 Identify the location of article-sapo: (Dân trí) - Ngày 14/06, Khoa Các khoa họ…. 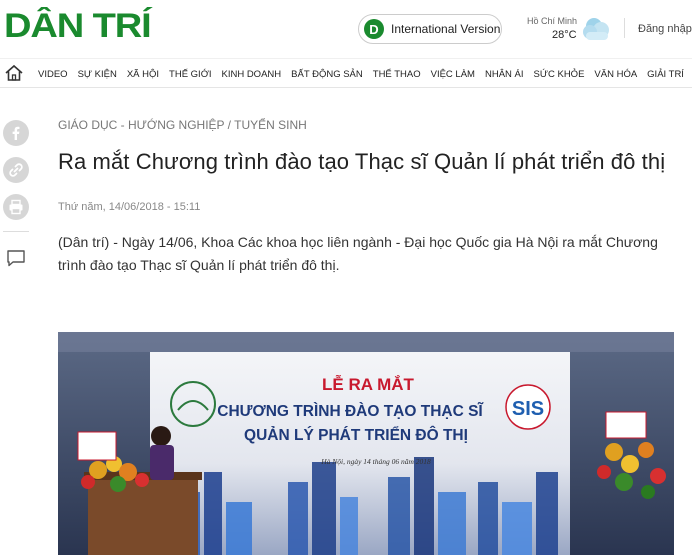
(358, 253).